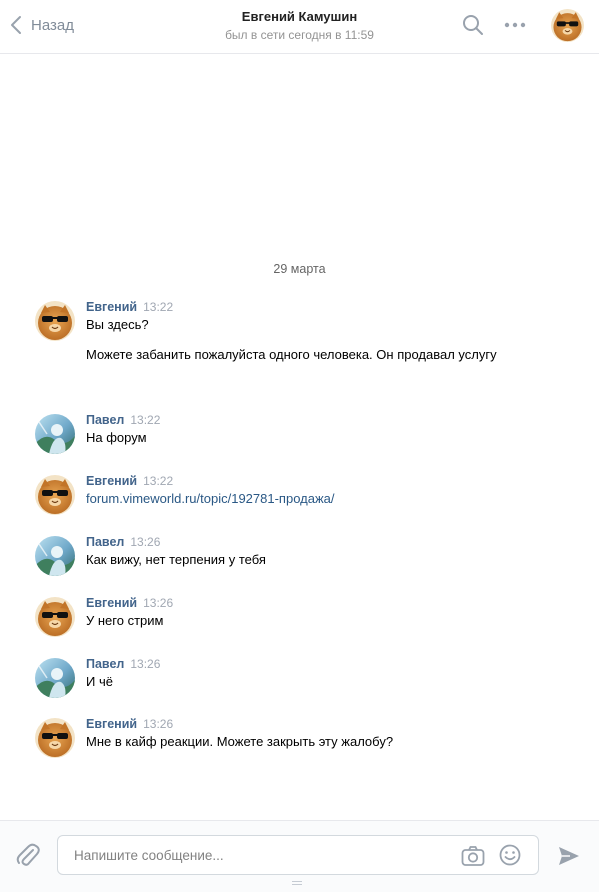 The height and width of the screenshot is (892, 599). I want to click on message-text: У него стрим, so click(125, 620).